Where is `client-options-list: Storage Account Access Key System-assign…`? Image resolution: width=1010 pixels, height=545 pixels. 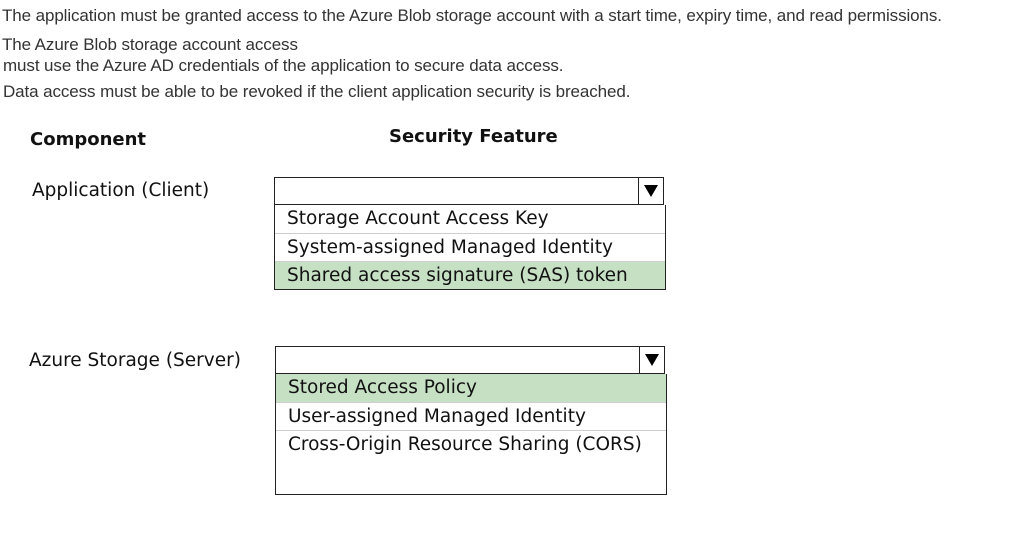
client-options-list: Storage Account Access Key System-assign… is located at coordinates (470, 247).